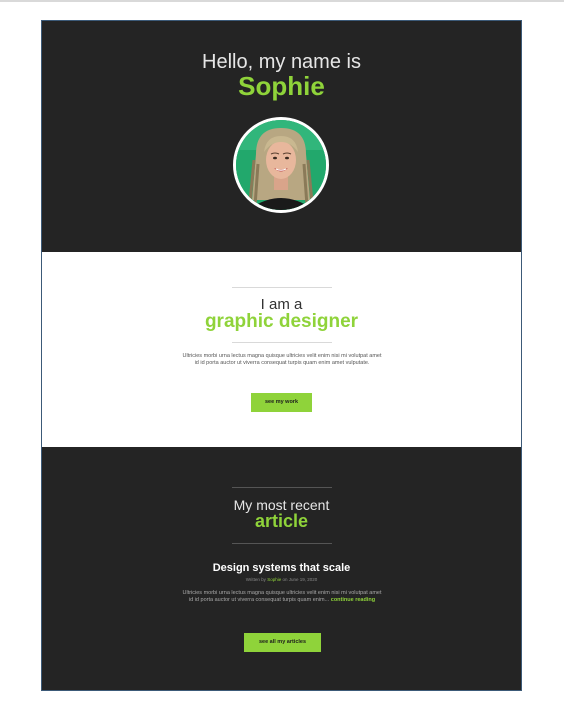  I want to click on see-all-articles-button: see all my articles, so click(282, 642).